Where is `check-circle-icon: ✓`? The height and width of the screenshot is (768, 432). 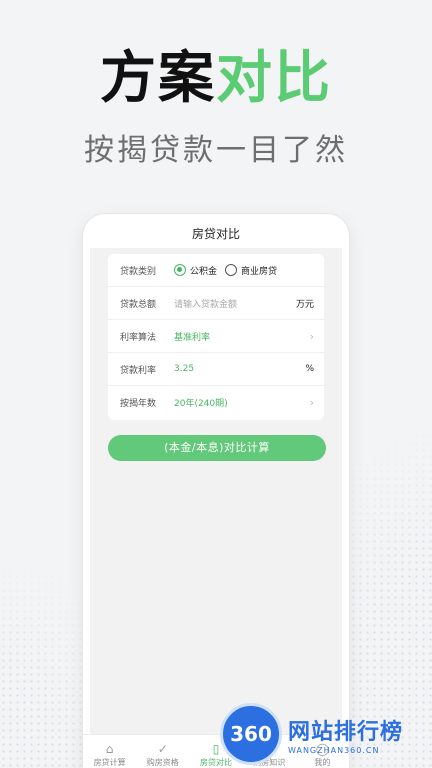 check-circle-icon: ✓ is located at coordinates (162, 748).